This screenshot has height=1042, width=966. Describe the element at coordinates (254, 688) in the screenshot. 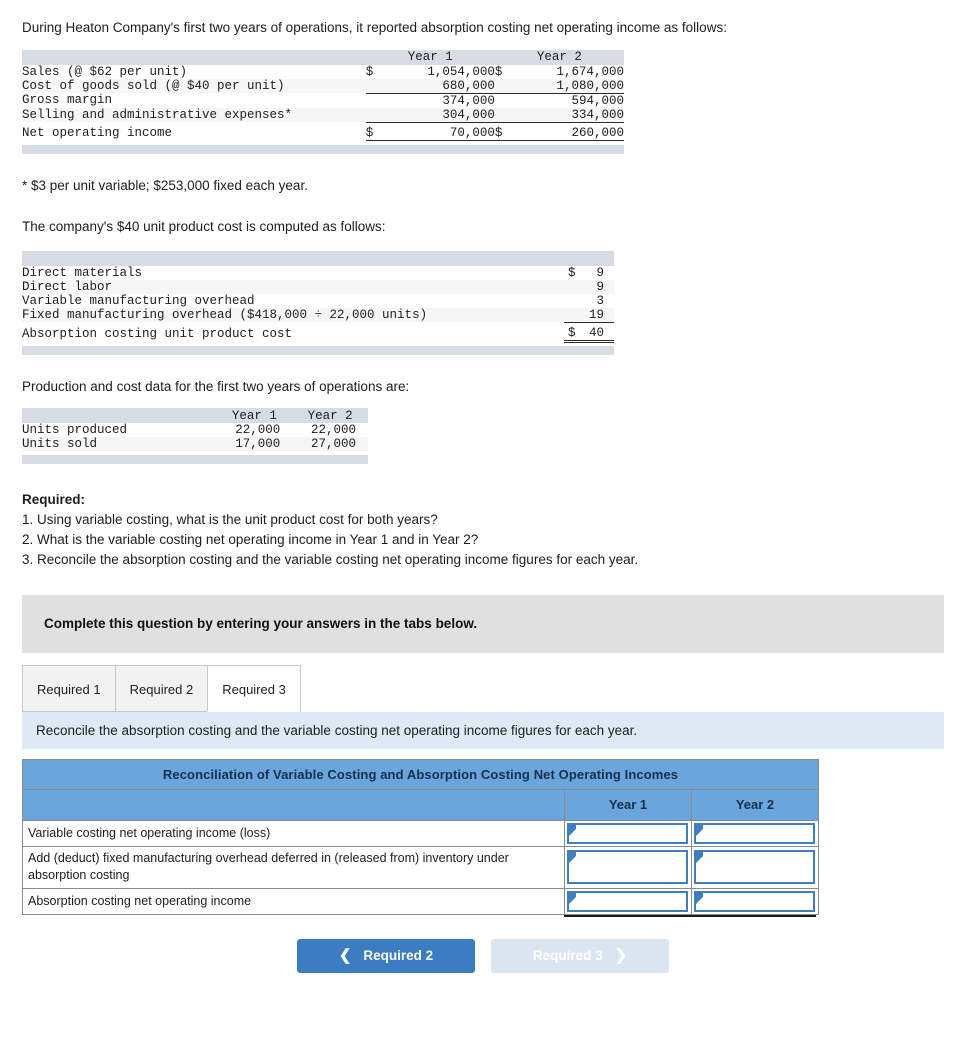

I see `tab-required-3: Required 3` at that location.